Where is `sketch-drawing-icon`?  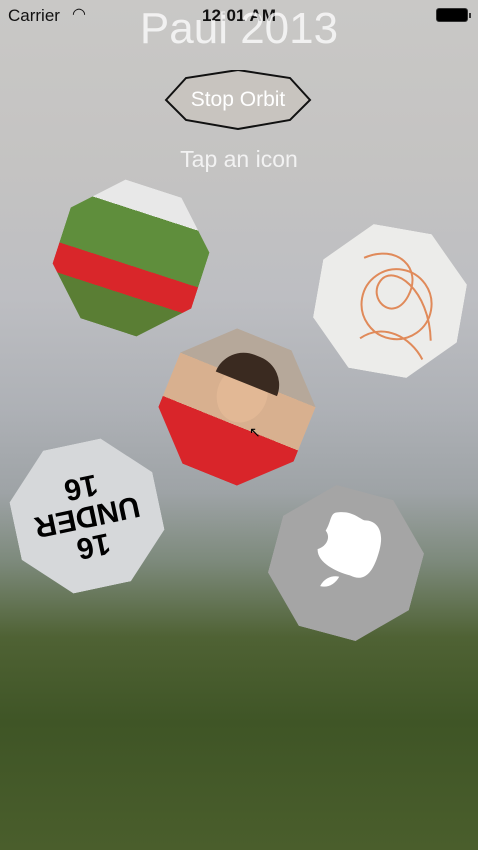 sketch-drawing-icon is located at coordinates (389, 300).